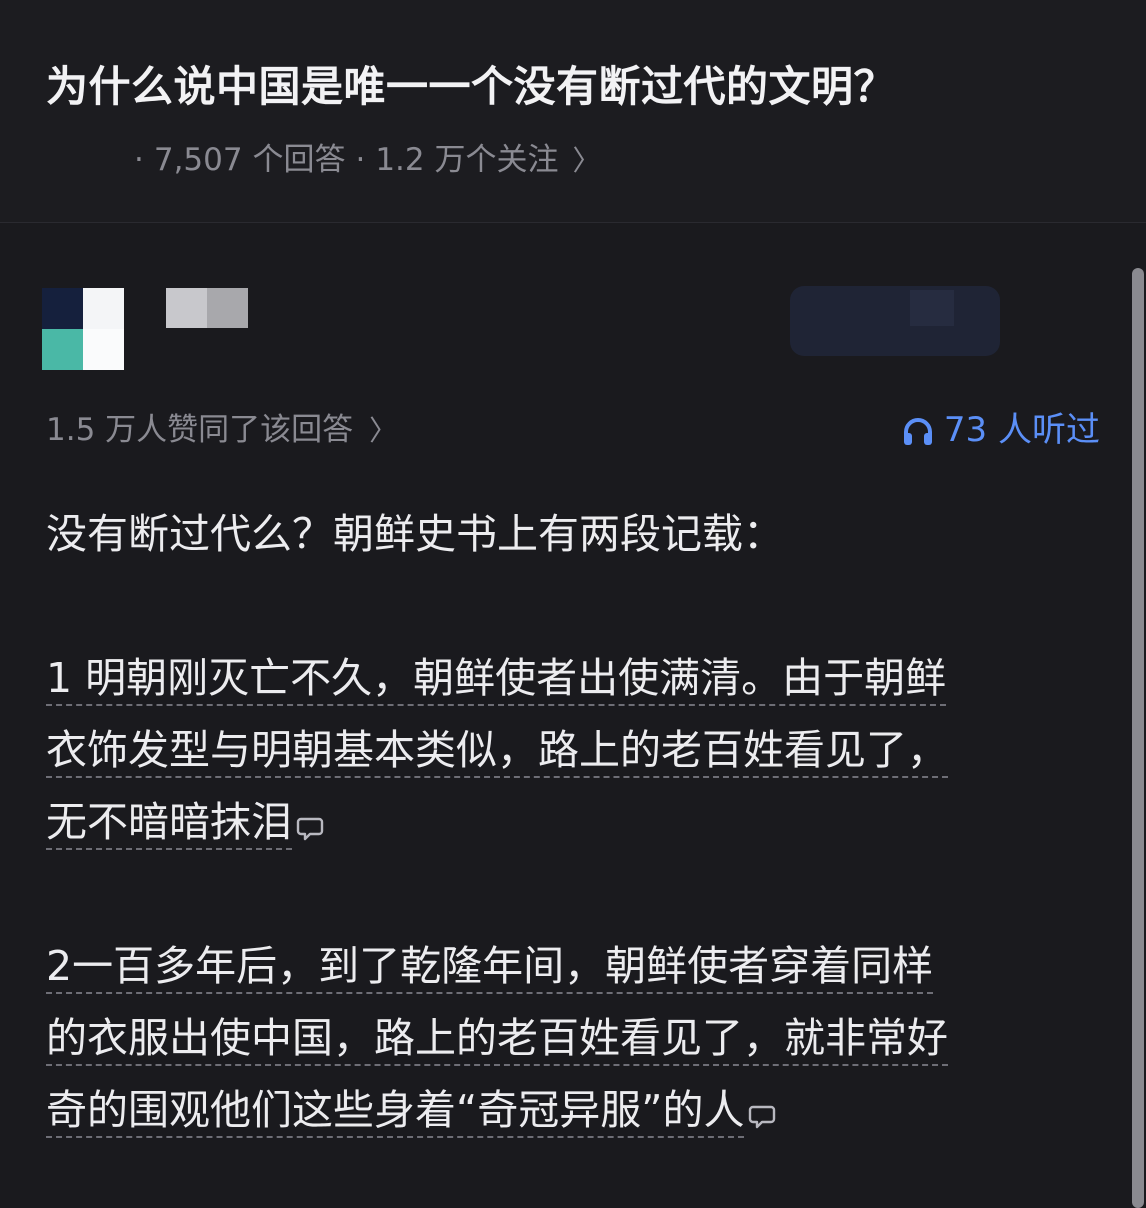  I want to click on answer-point-1-line-3: 无不暗暗抹泪, so click(573, 822).